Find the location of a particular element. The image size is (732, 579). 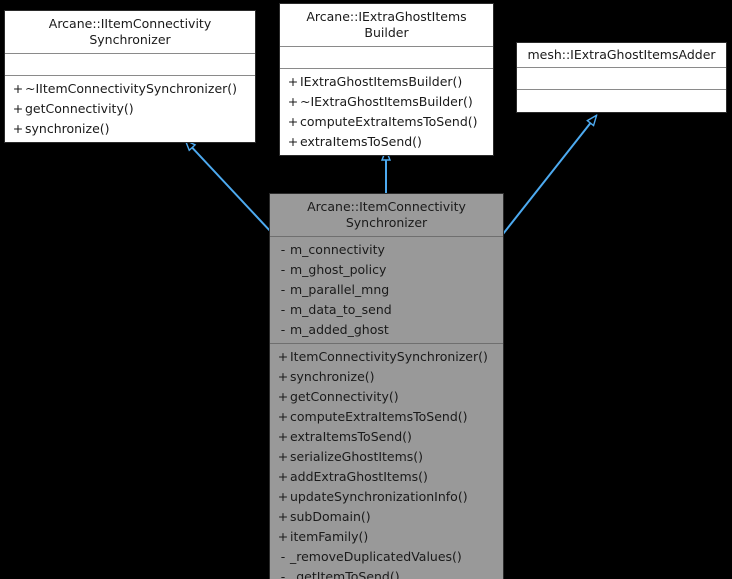

member-row: - m_data_to_send is located at coordinates (386, 310).